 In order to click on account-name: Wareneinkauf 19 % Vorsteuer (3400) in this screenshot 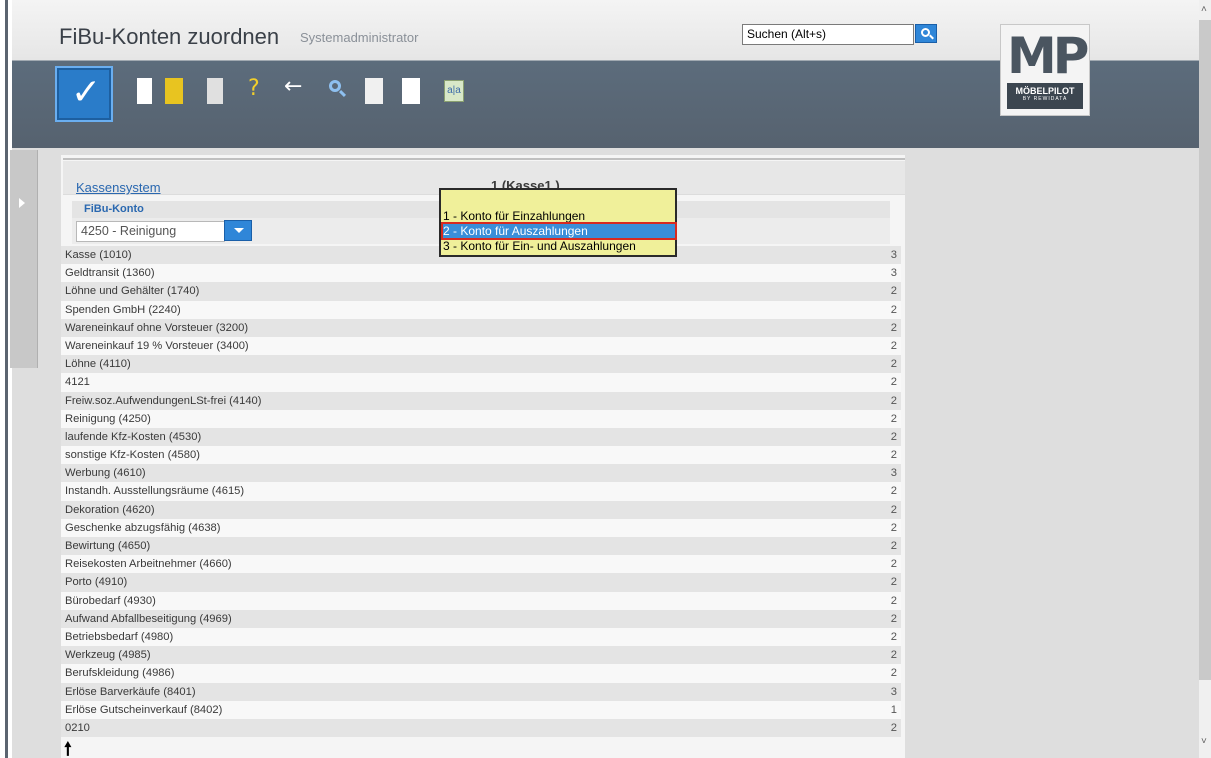, I will do `click(157, 345)`.